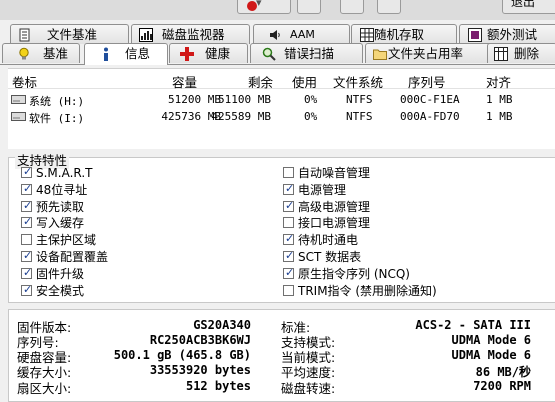 The width and height of the screenshot is (555, 402). Describe the element at coordinates (499, 116) in the screenshot. I see `volume-alignment: 1 MB` at that location.